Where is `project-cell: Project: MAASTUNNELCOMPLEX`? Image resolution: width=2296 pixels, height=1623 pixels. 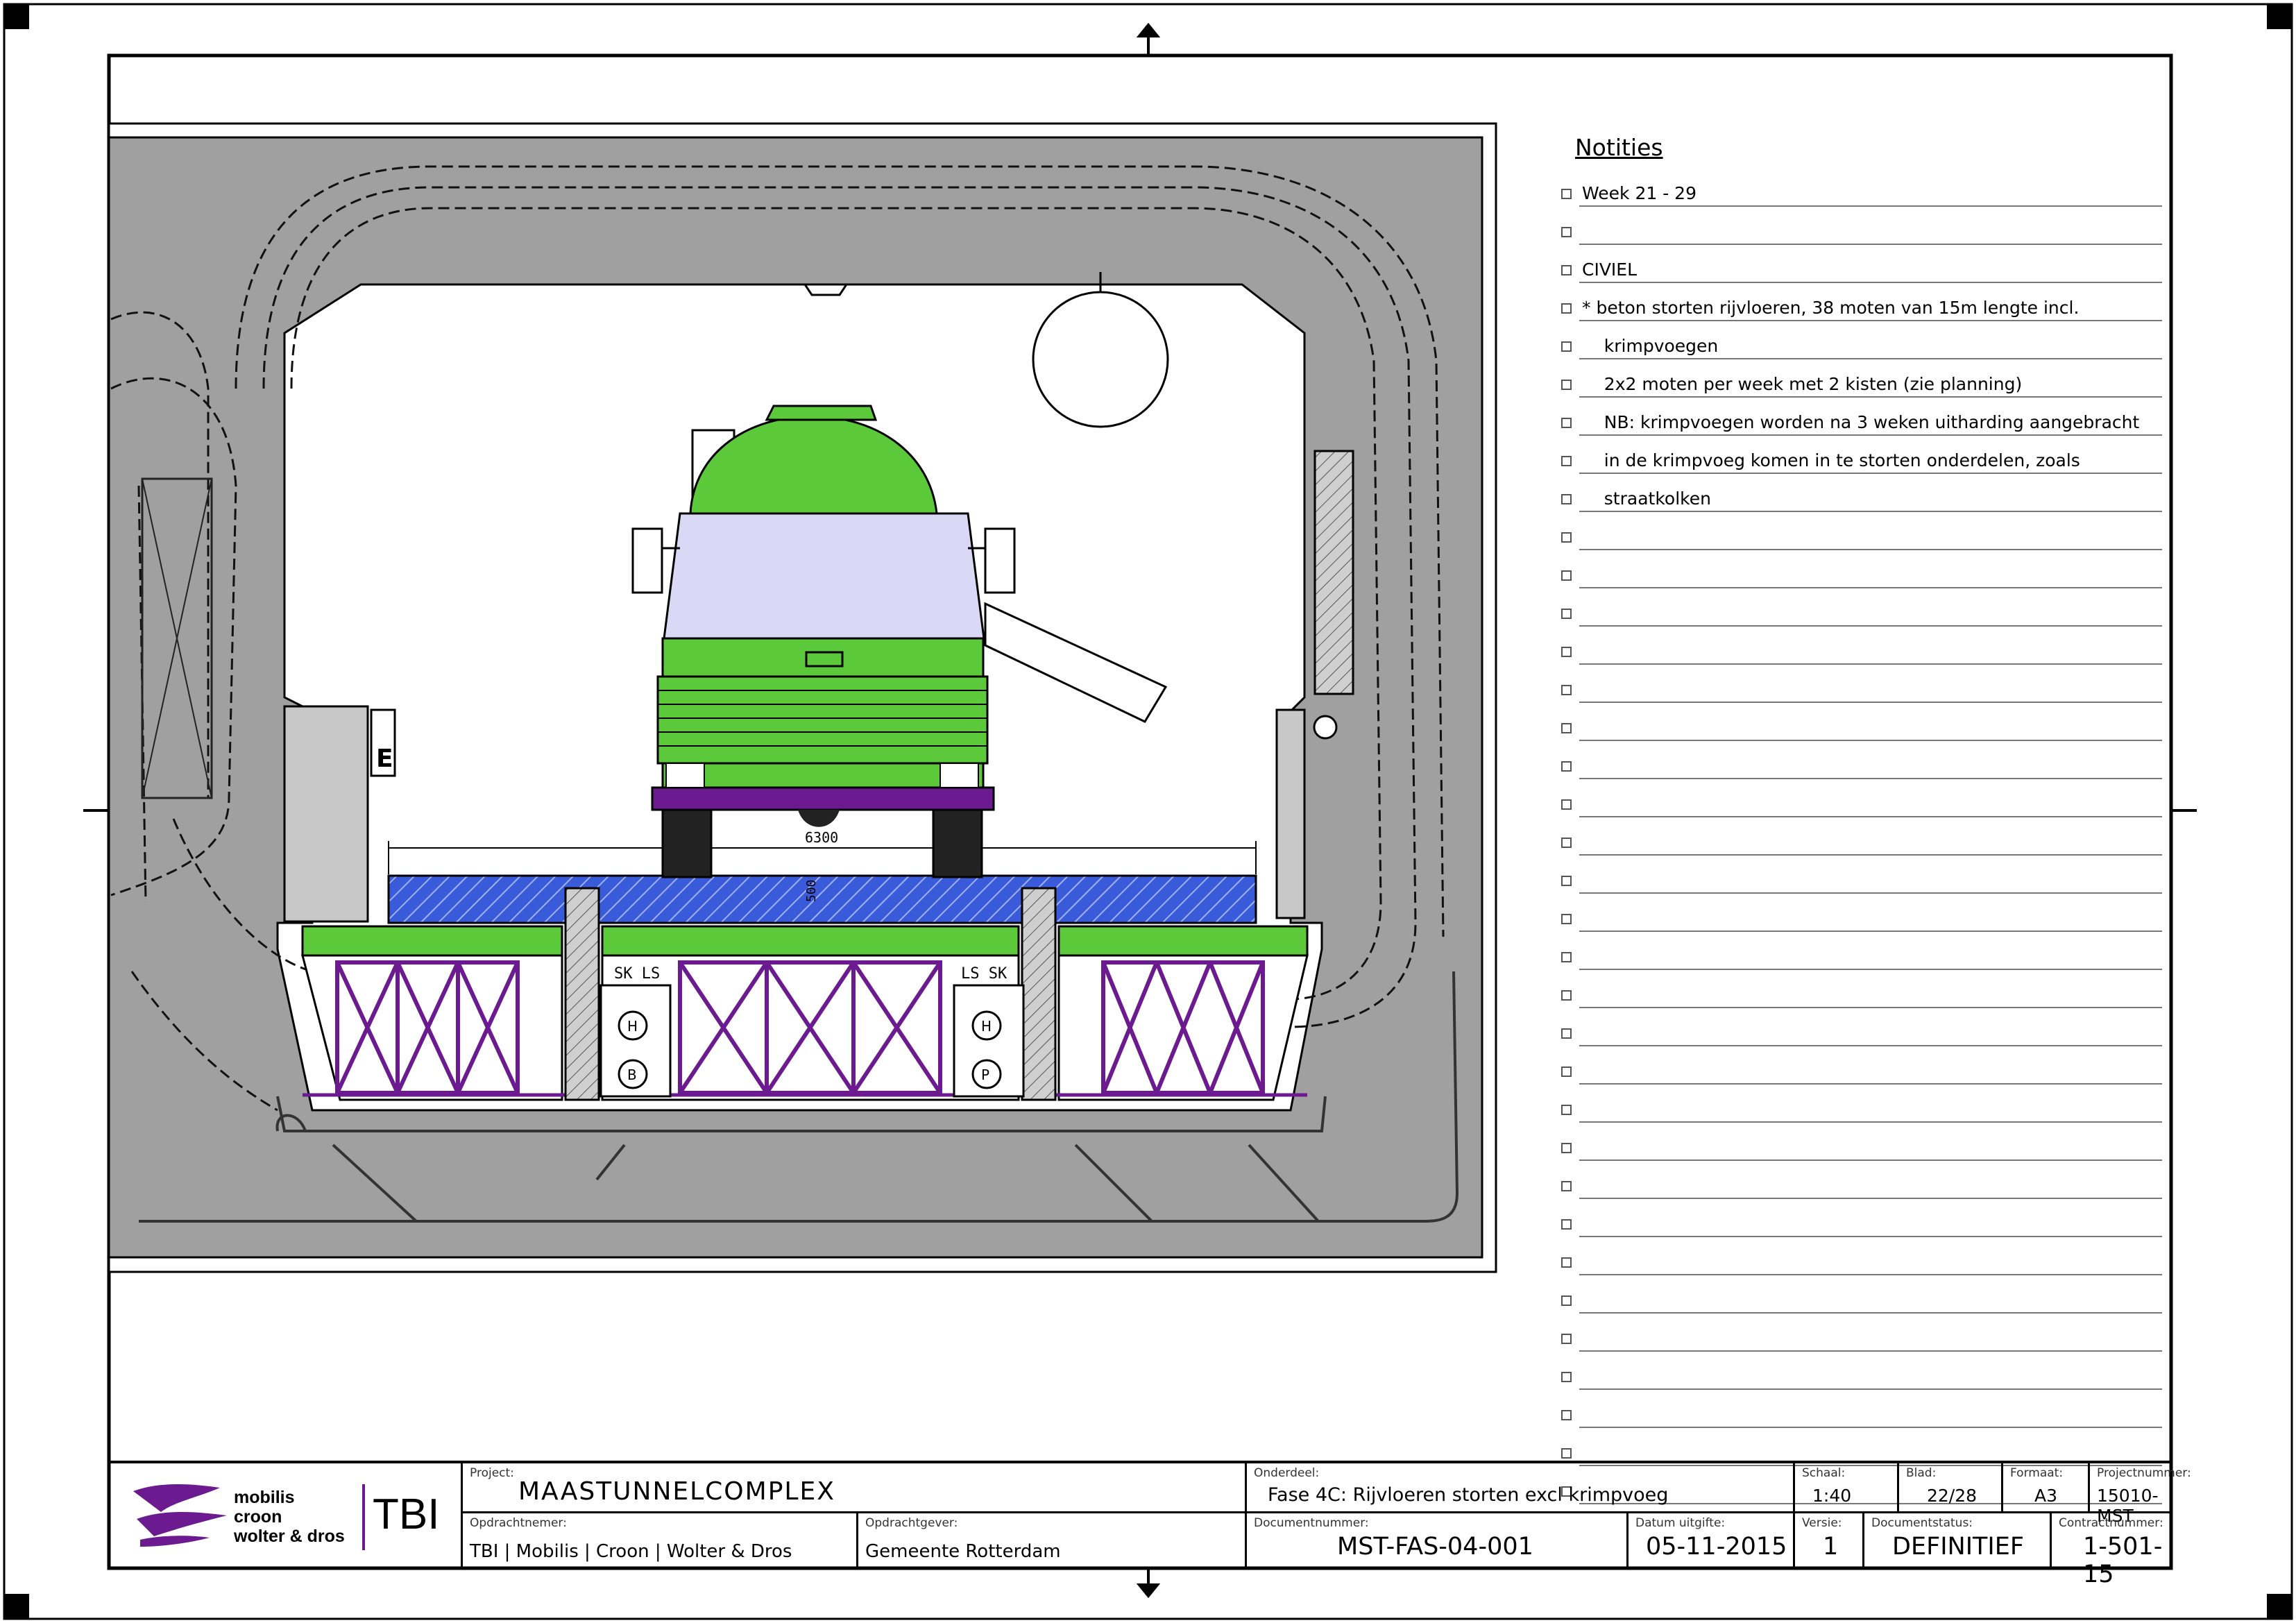 project-cell: Project: MAASTUNNELCOMPLEX is located at coordinates (855, 1488).